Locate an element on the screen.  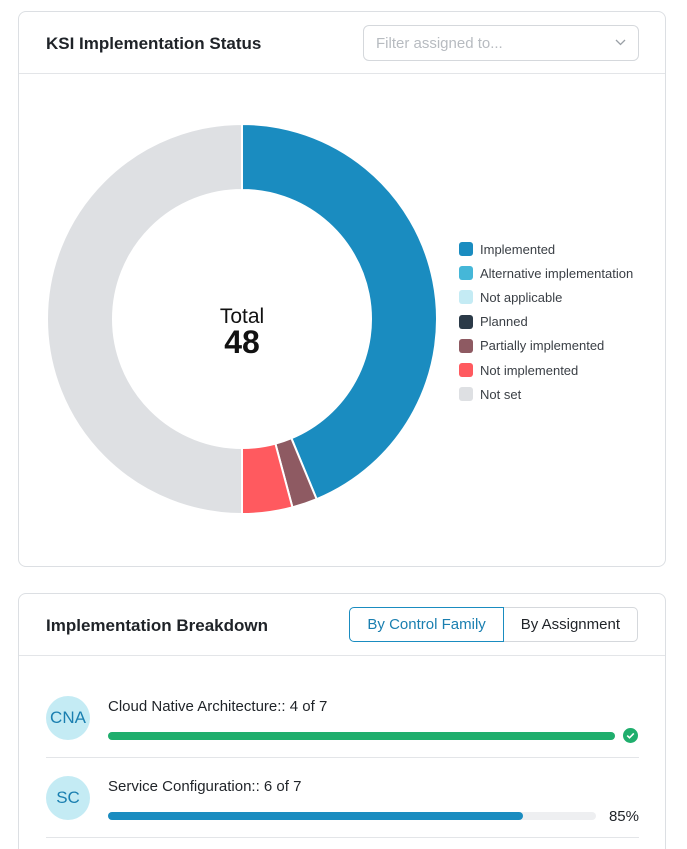
legend-label: Planned is located at coordinates (504, 322).